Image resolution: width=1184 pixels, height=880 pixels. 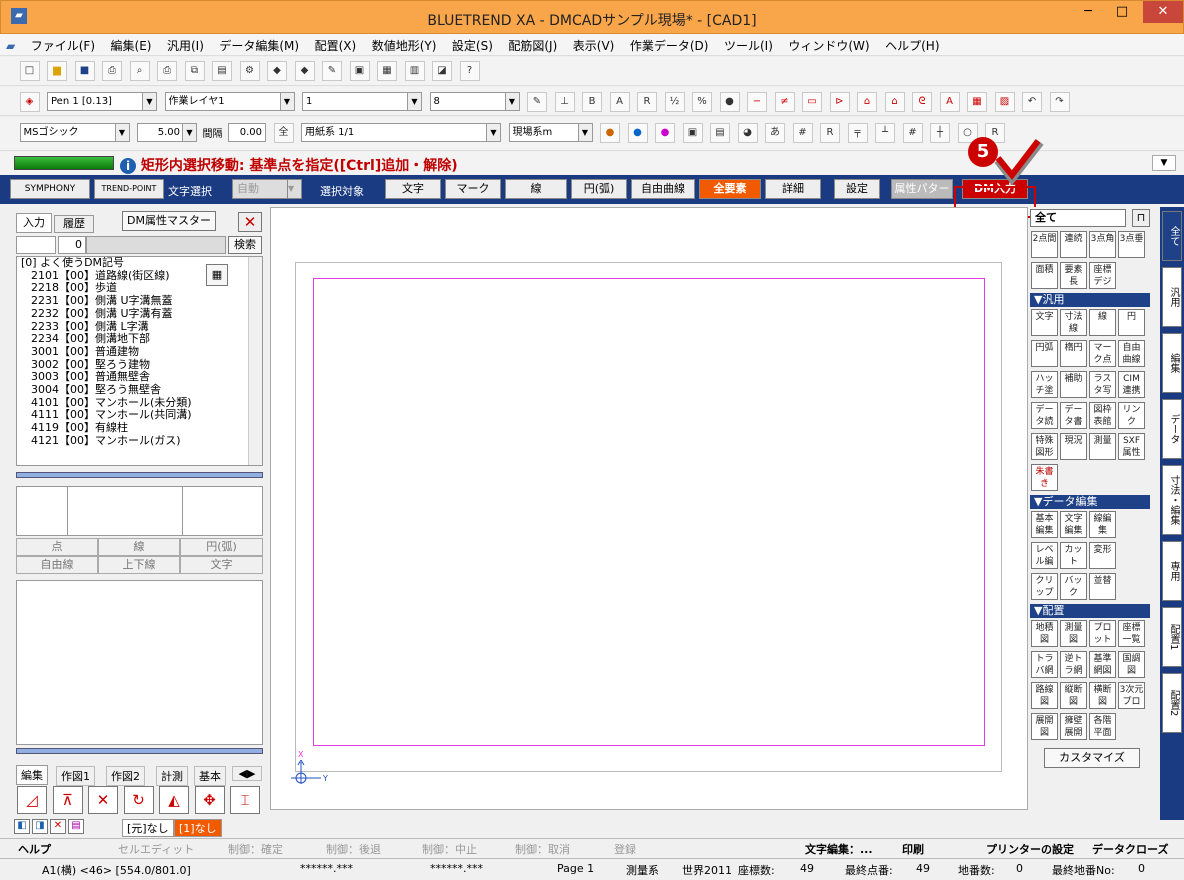 I want to click on target-mark-button: マーク, so click(x=473, y=189).